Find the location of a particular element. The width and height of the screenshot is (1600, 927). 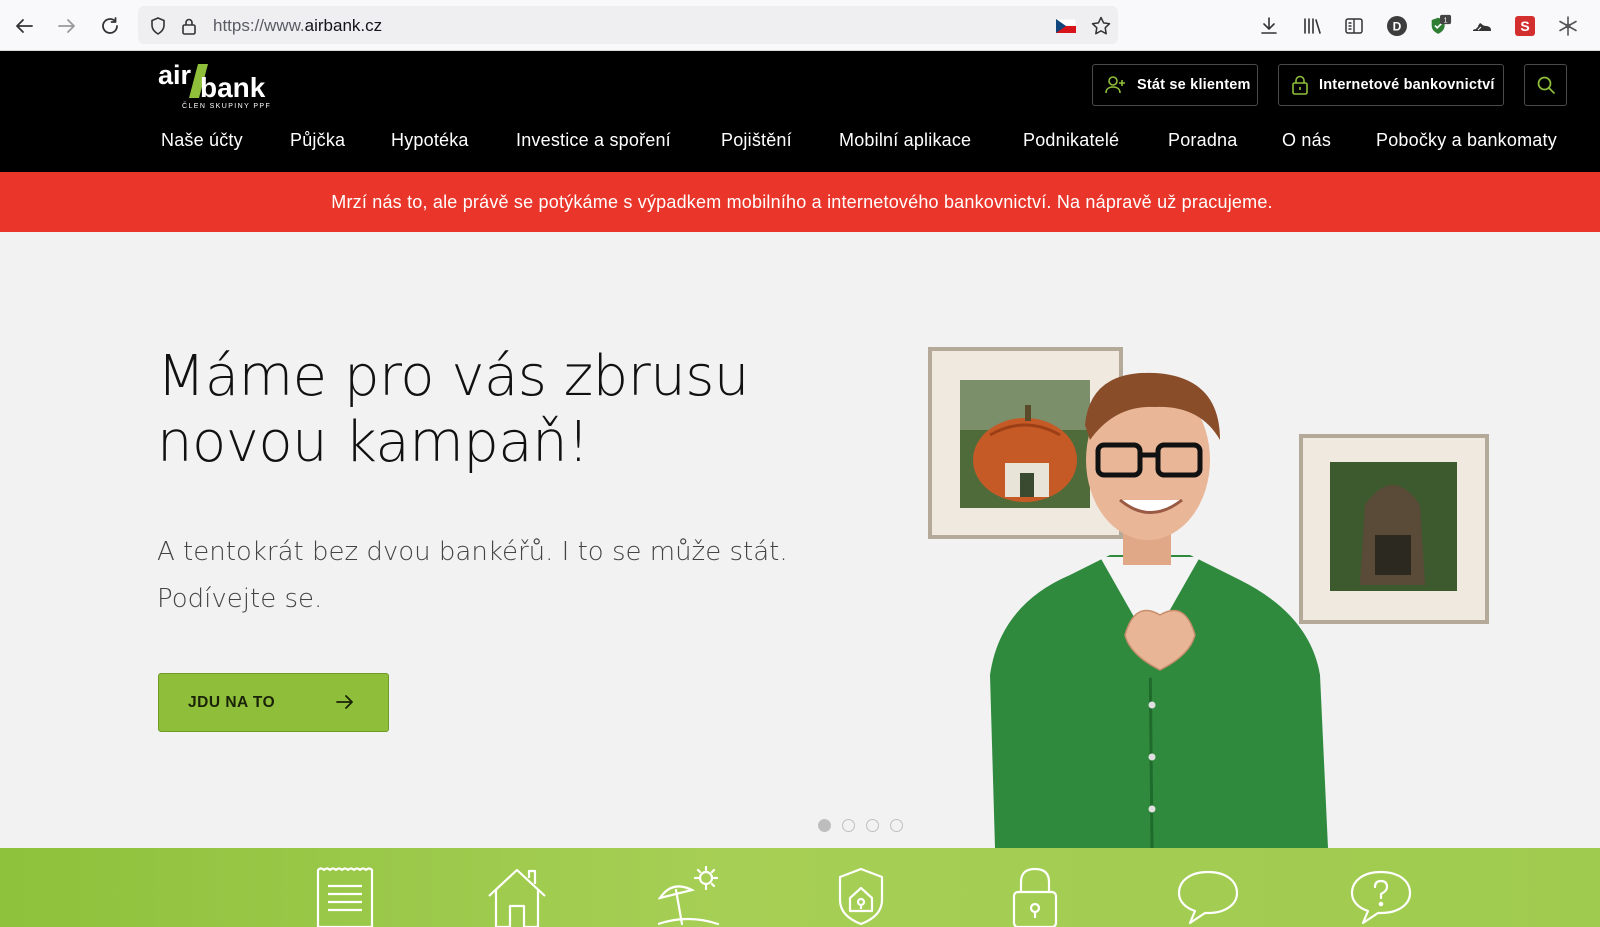

shoe-extension-icon is located at coordinates (1482, 26).